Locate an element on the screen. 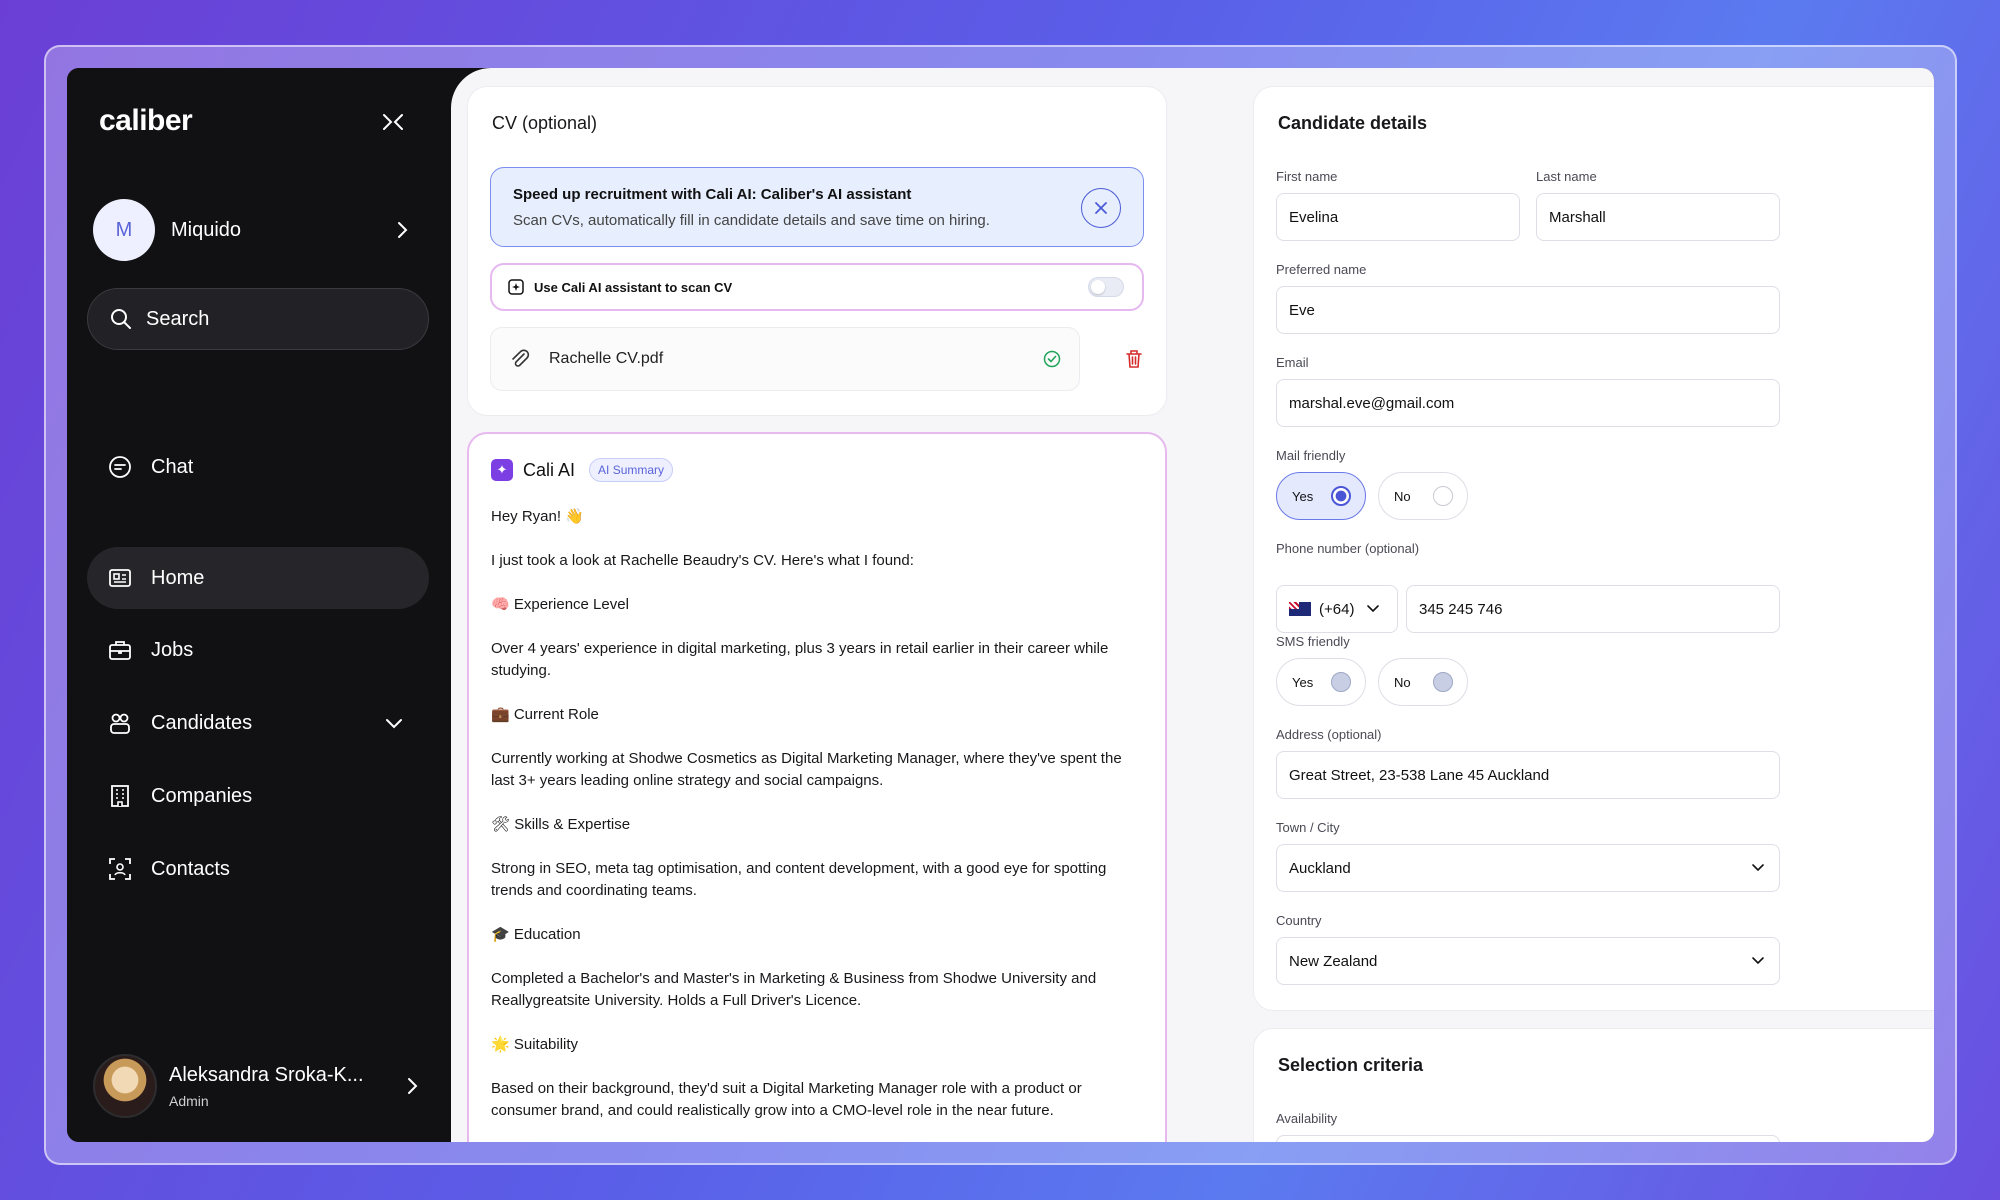 The image size is (2000, 1200). mail-friendly-no: No is located at coordinates (1423, 496).